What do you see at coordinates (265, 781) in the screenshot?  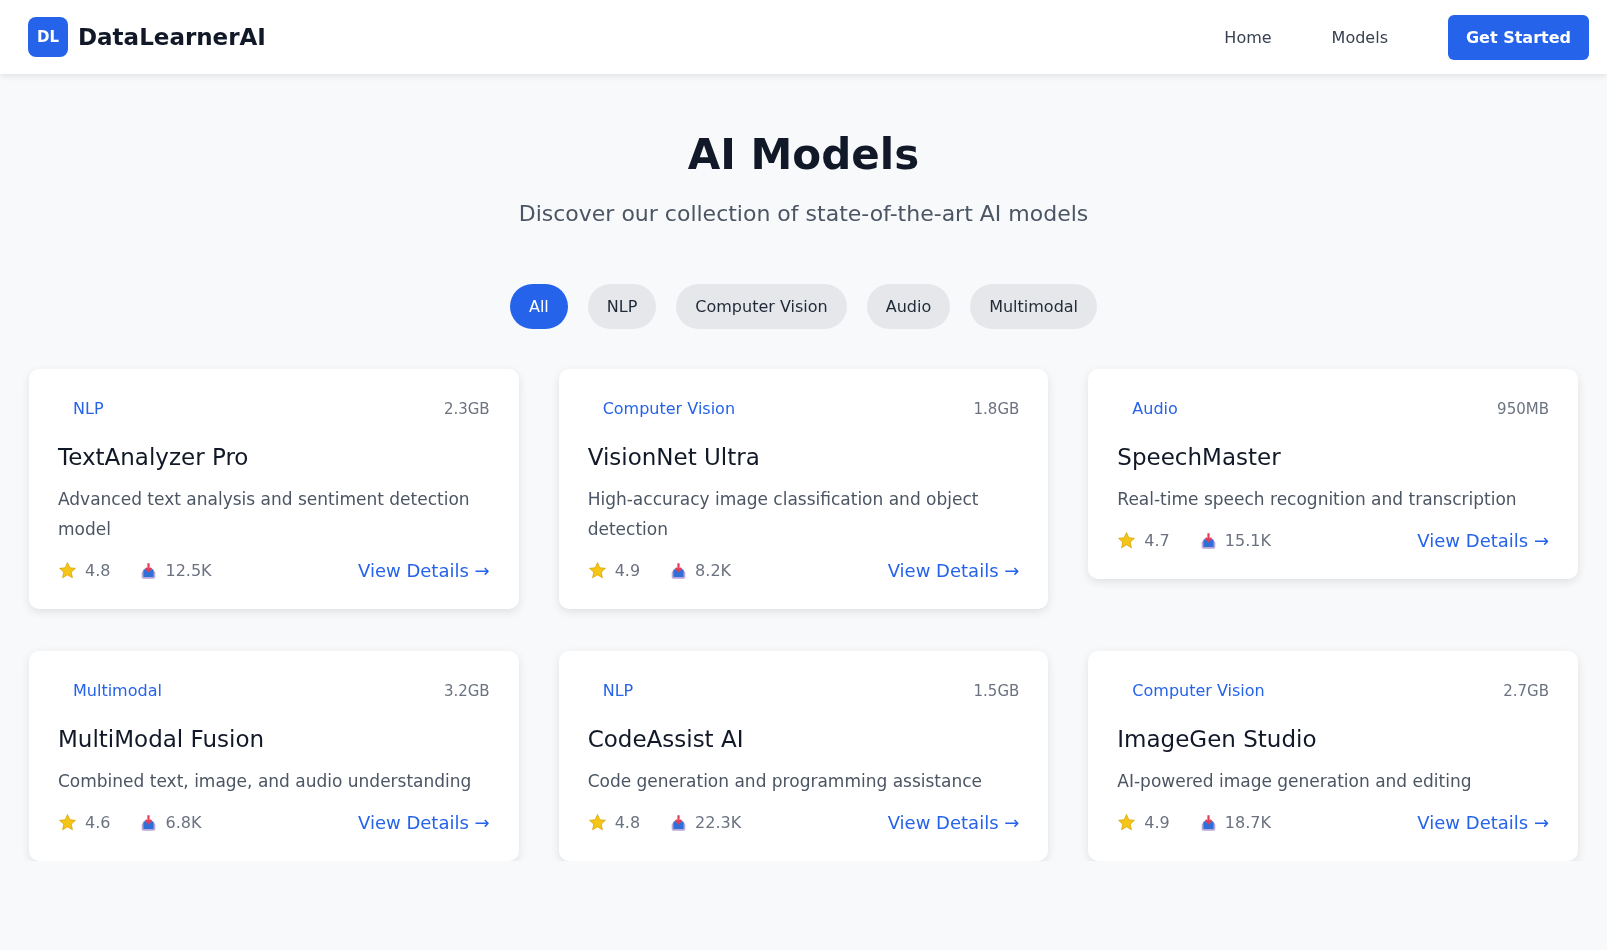 I see `model-description: Combined text, image, and audio understanding` at bounding box center [265, 781].